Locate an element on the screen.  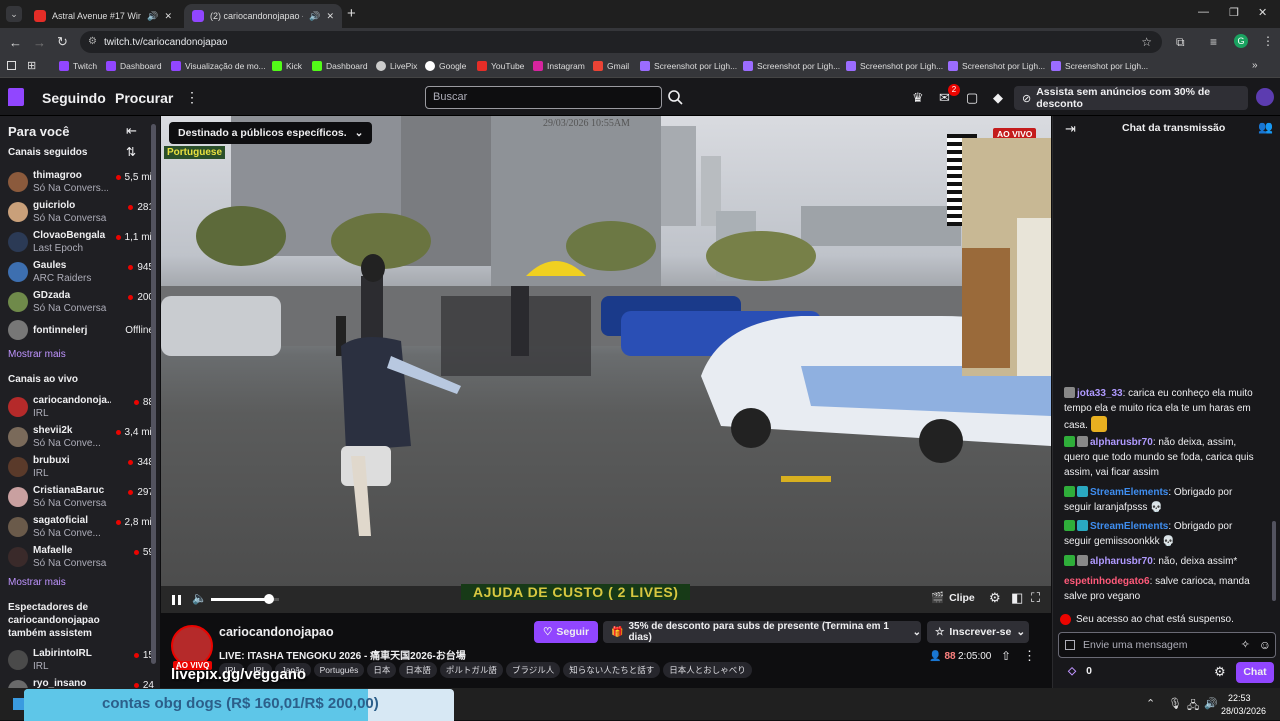
sidebar-item-fontinnelerj: fontinnelerj Offline is located at coordinates (81, 336).